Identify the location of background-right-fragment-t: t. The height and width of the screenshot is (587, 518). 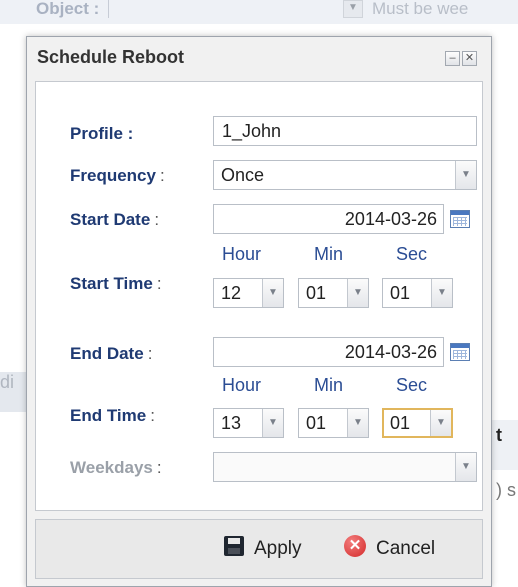
(499, 435).